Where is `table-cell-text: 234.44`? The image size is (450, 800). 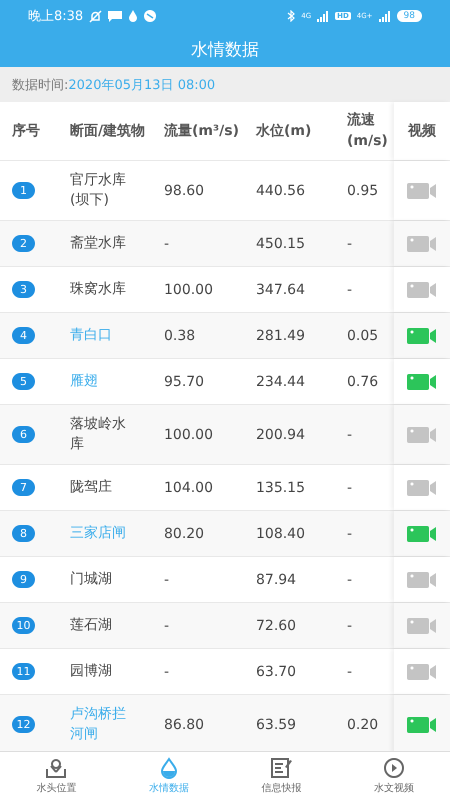
table-cell-text: 234.44 is located at coordinates (280, 382).